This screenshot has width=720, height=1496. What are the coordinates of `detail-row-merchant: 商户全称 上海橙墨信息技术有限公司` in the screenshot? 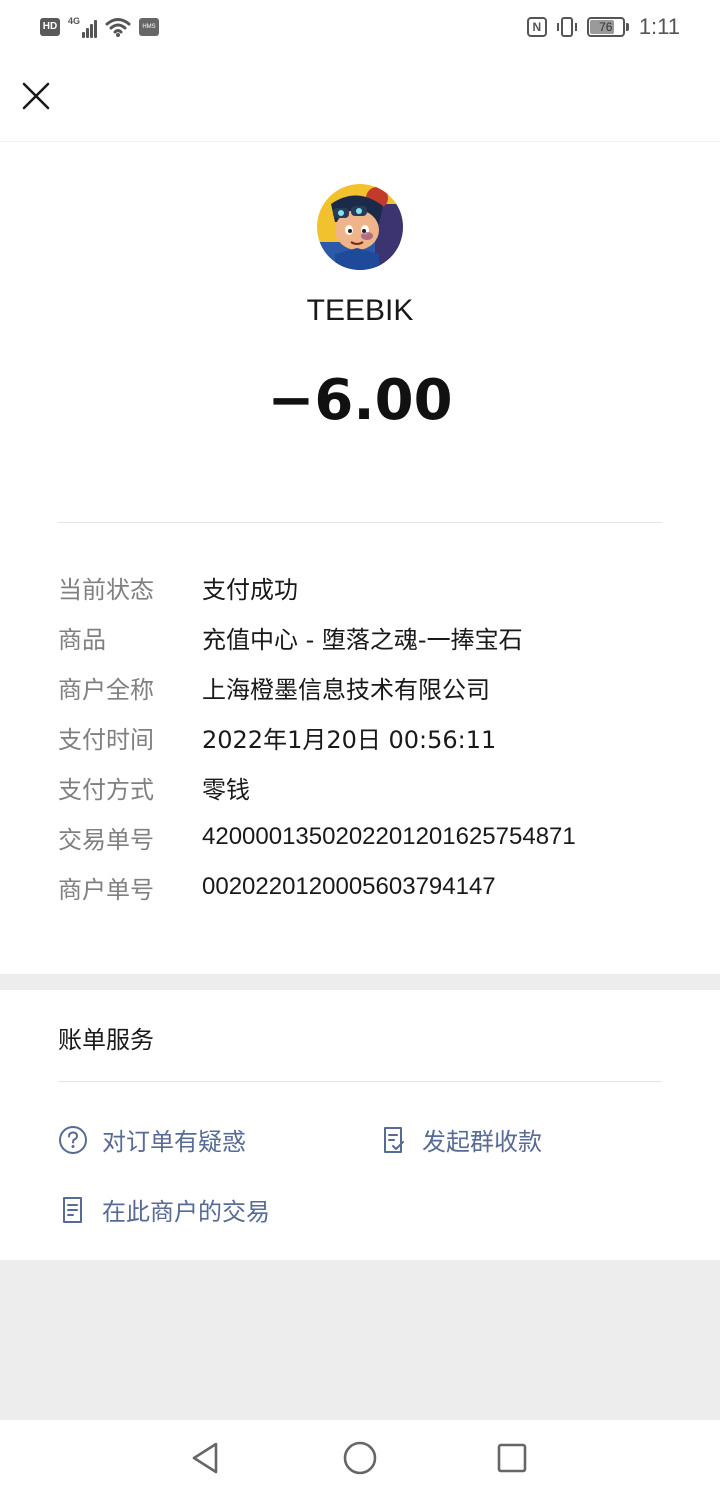 It's located at (368, 687).